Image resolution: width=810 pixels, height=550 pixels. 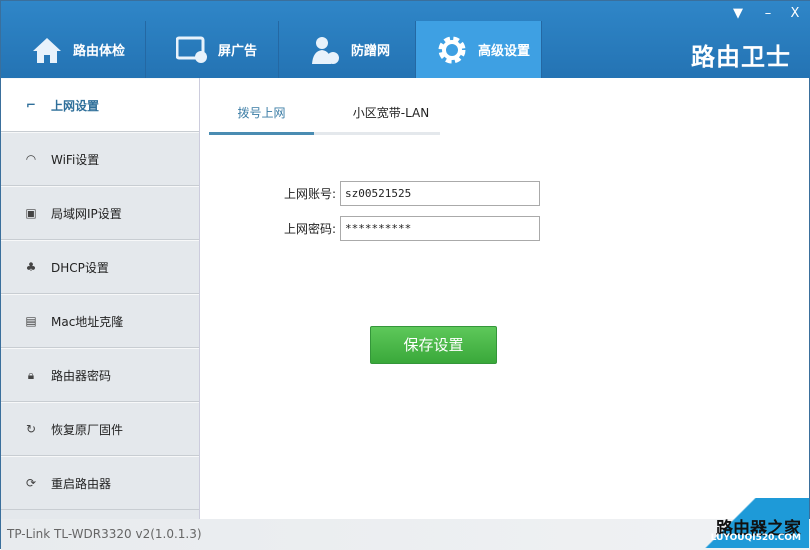 What do you see at coordinates (192, 50) in the screenshot?
I see `ad-block-icon` at bounding box center [192, 50].